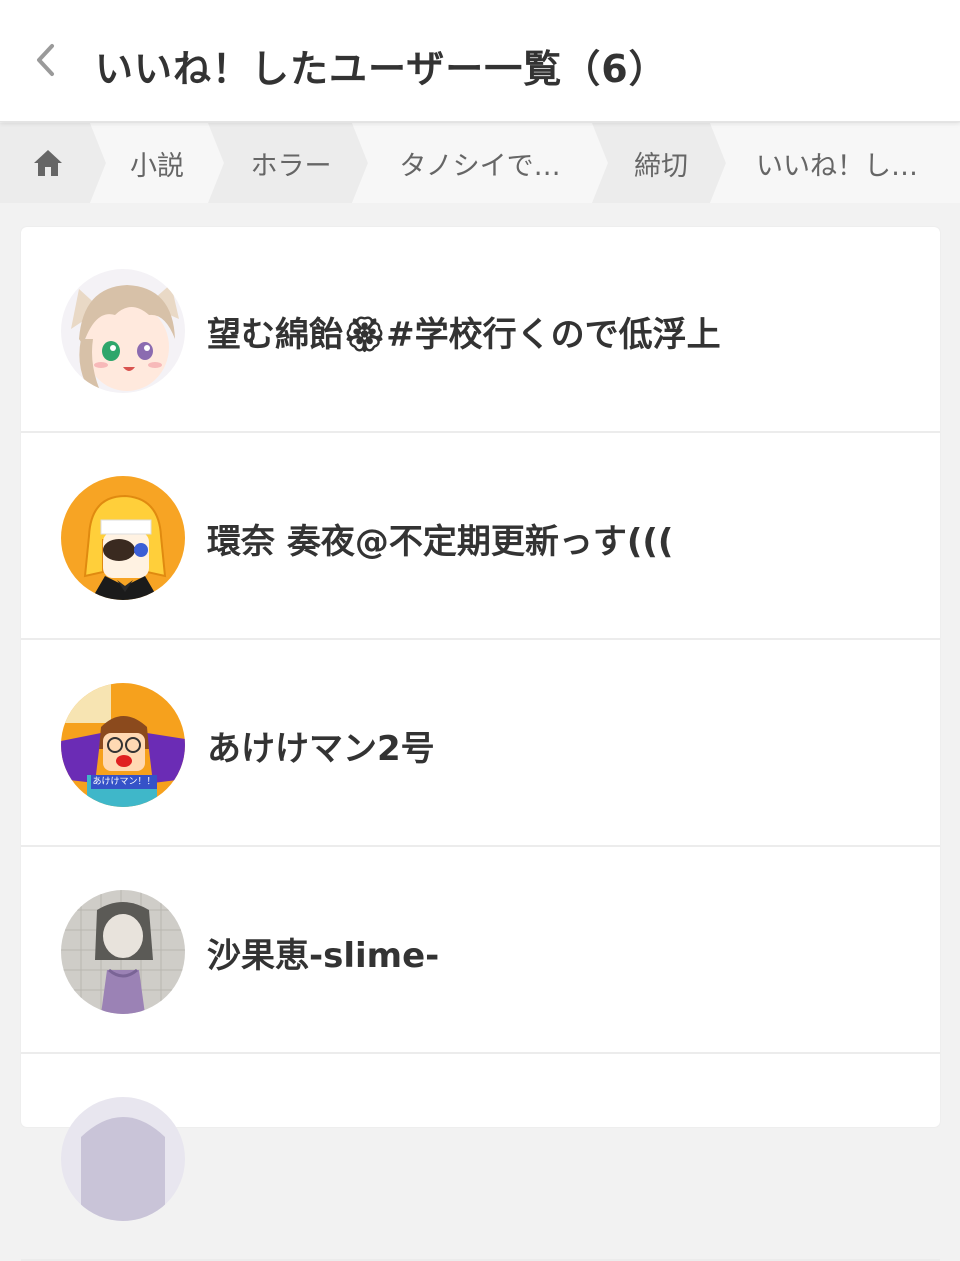 The width and height of the screenshot is (960, 1261). What do you see at coordinates (323, 952) in the screenshot?
I see `user-name: 沙果恵-slime-` at bounding box center [323, 952].